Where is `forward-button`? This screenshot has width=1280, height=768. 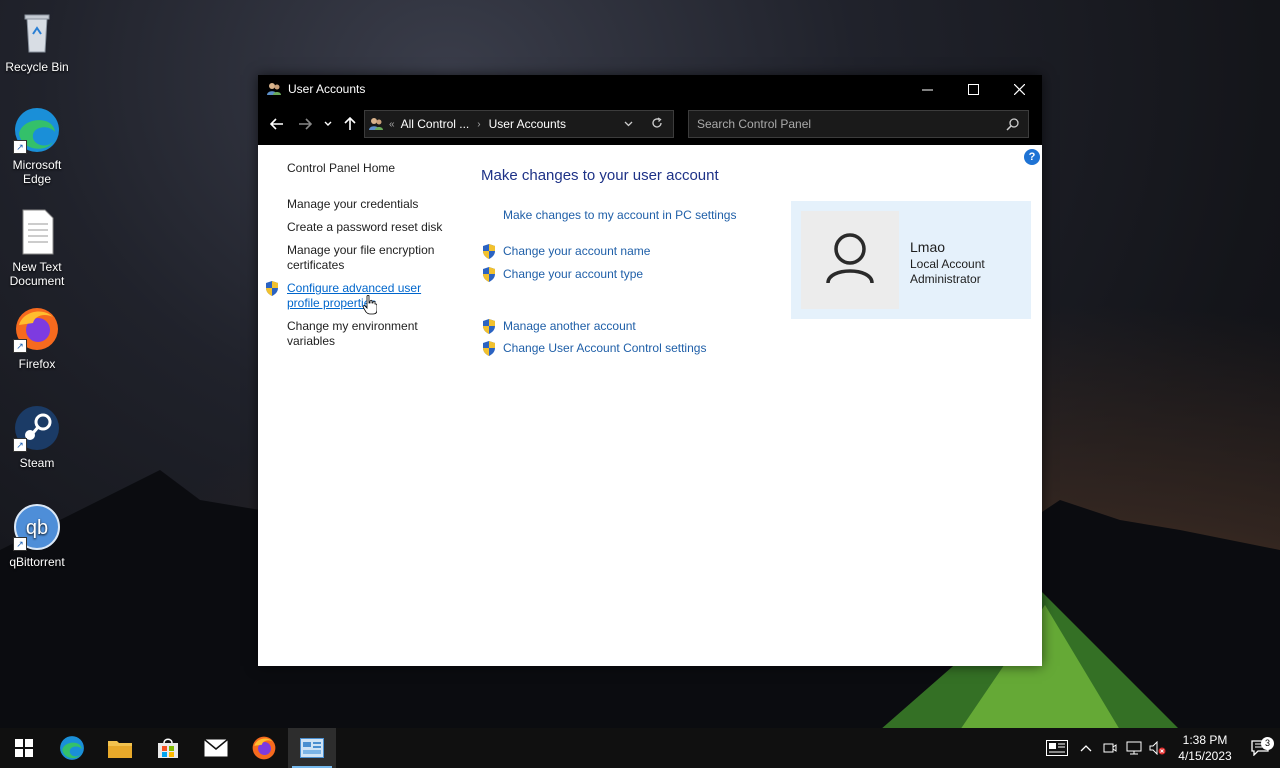 forward-button is located at coordinates (305, 124).